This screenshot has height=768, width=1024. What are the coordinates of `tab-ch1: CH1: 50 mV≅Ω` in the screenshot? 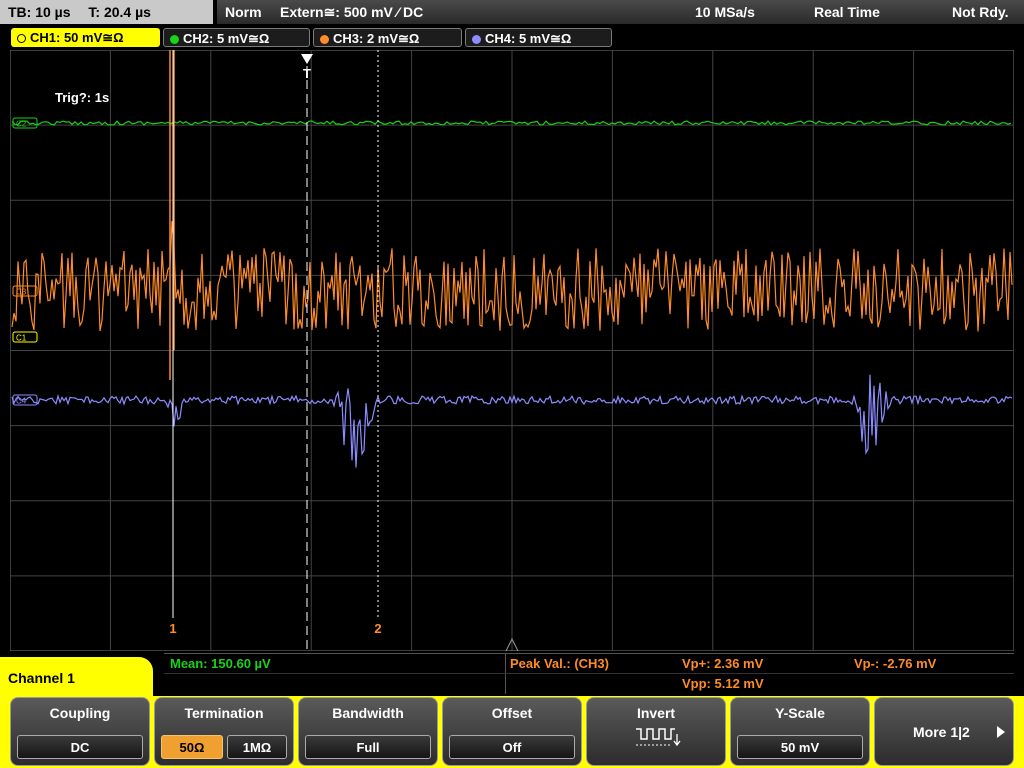 It's located at (85, 37).